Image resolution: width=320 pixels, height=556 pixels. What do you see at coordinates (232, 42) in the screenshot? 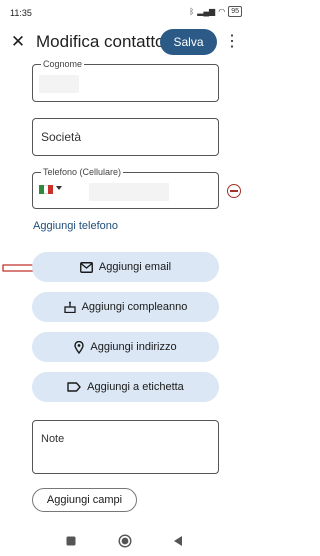
I see `more-options-icon: ⋮` at bounding box center [232, 42].